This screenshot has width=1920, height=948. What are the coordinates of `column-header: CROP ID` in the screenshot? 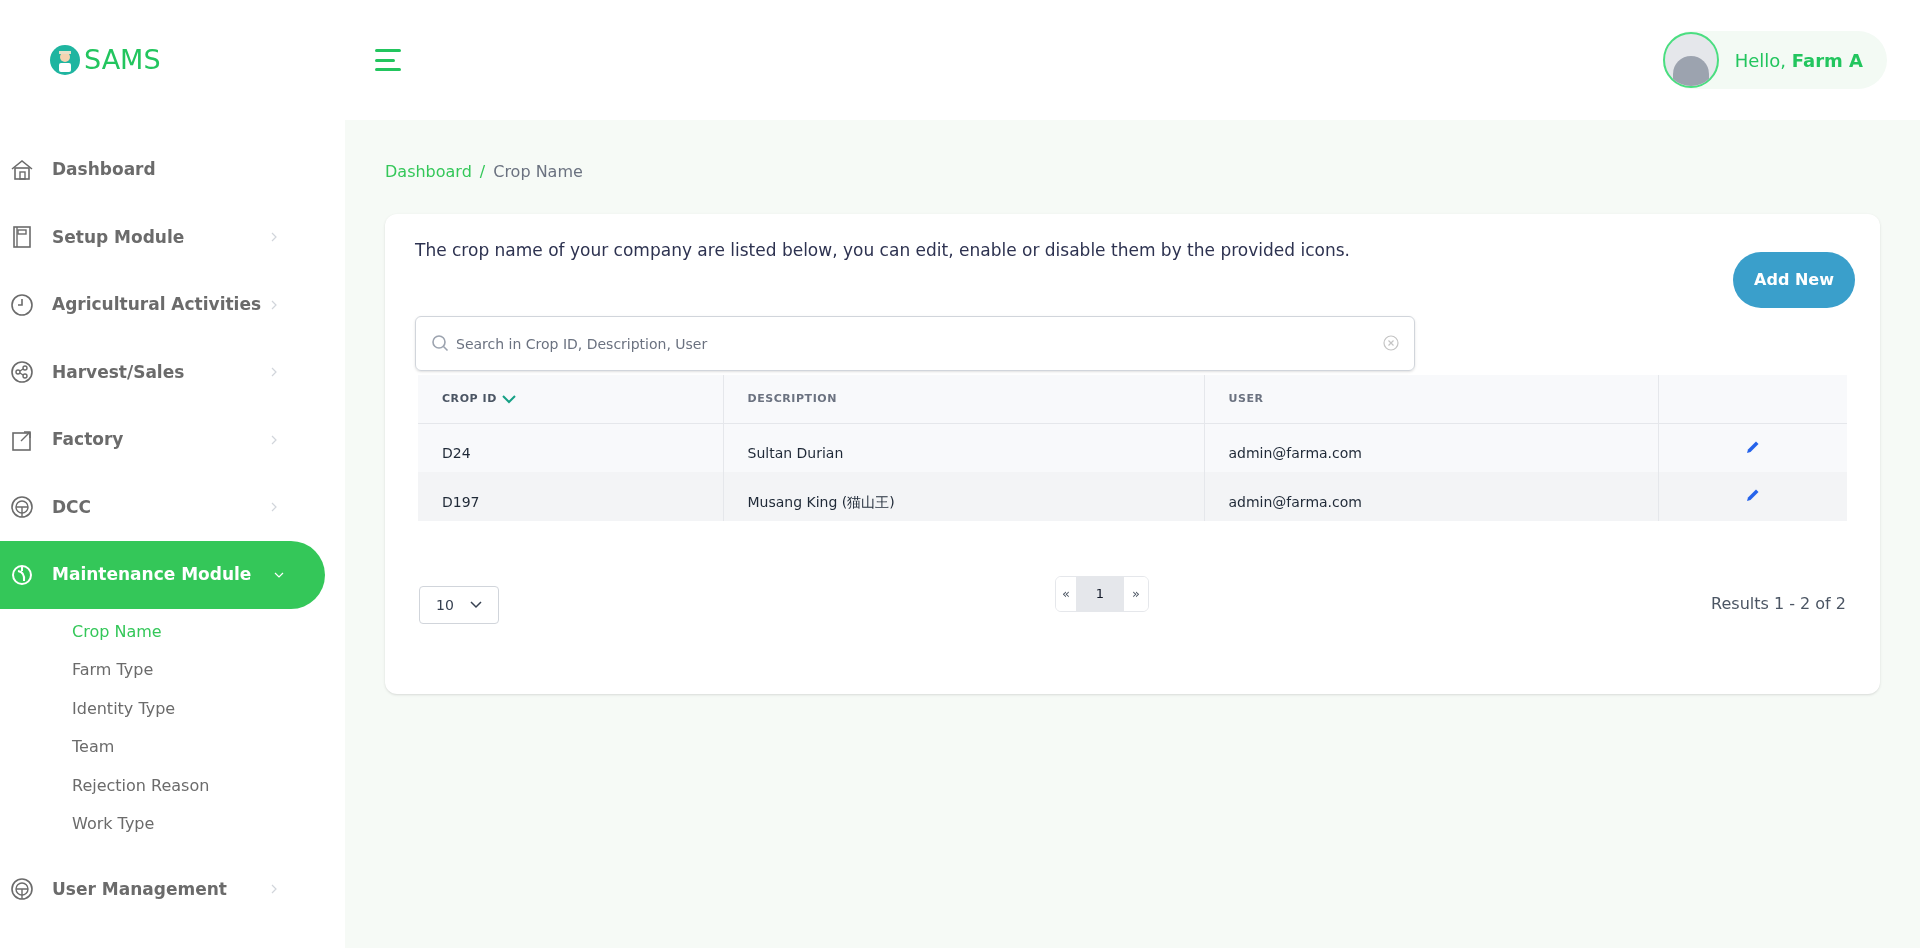 It's located at (469, 398).